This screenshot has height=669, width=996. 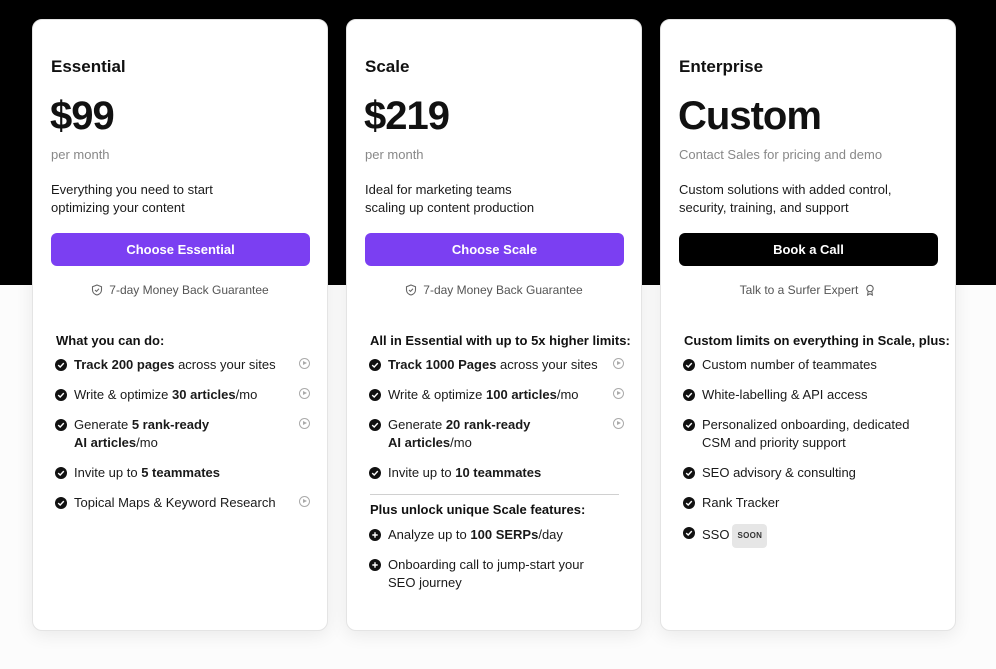 What do you see at coordinates (105, 442) in the screenshot?
I see `feature-bold: AI articles` at bounding box center [105, 442].